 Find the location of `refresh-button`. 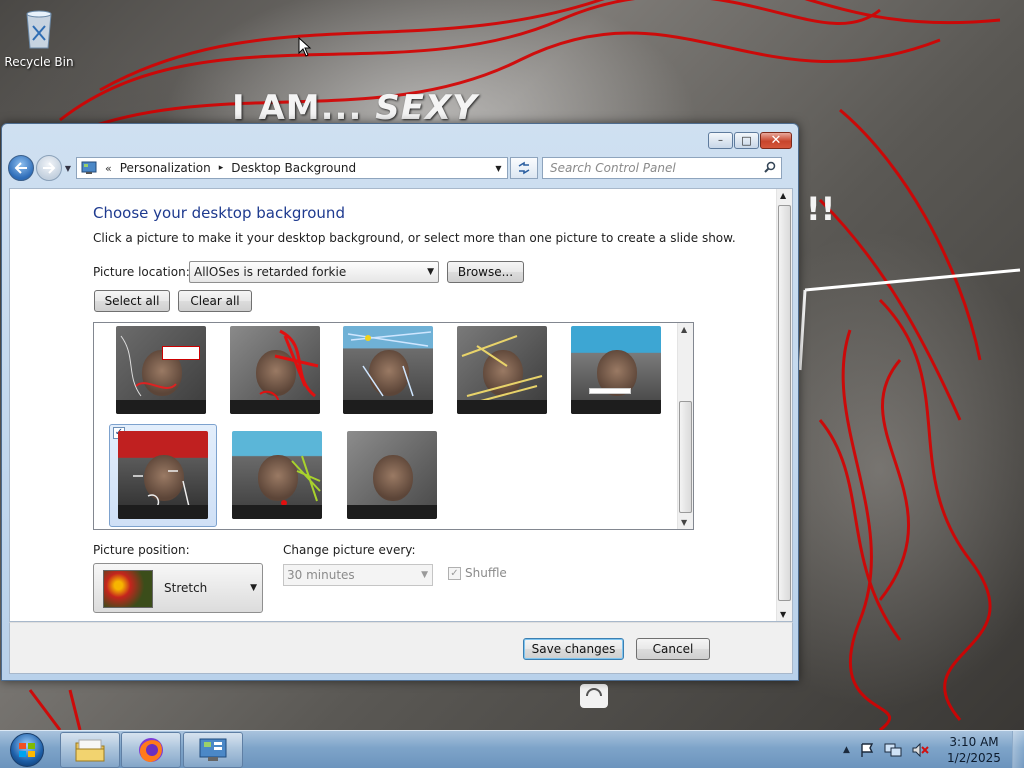

refresh-button is located at coordinates (524, 168).